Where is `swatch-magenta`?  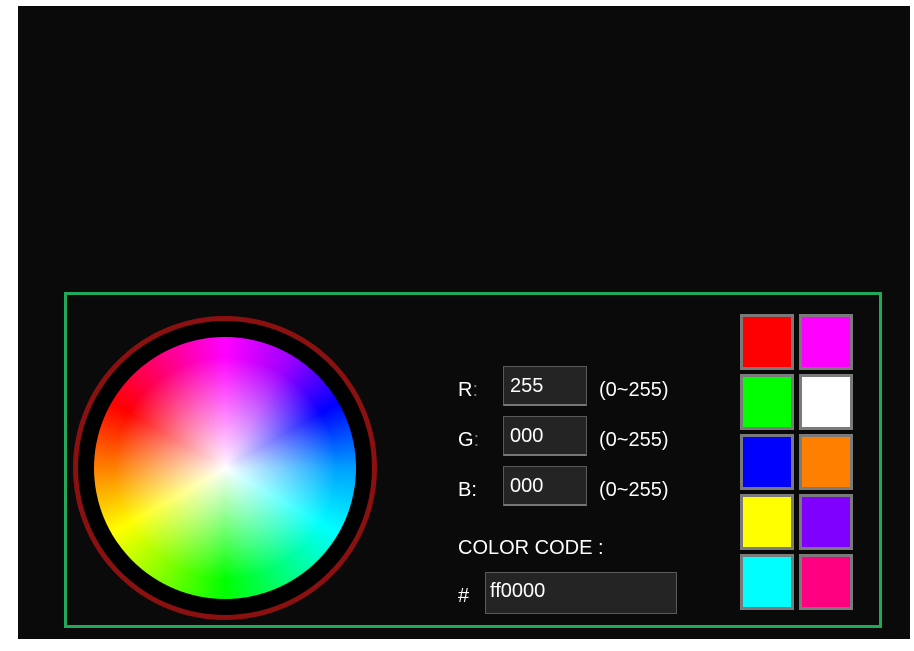
swatch-magenta is located at coordinates (826, 342).